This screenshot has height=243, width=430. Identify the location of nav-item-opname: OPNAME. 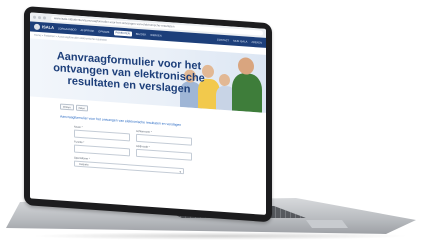
(103, 32).